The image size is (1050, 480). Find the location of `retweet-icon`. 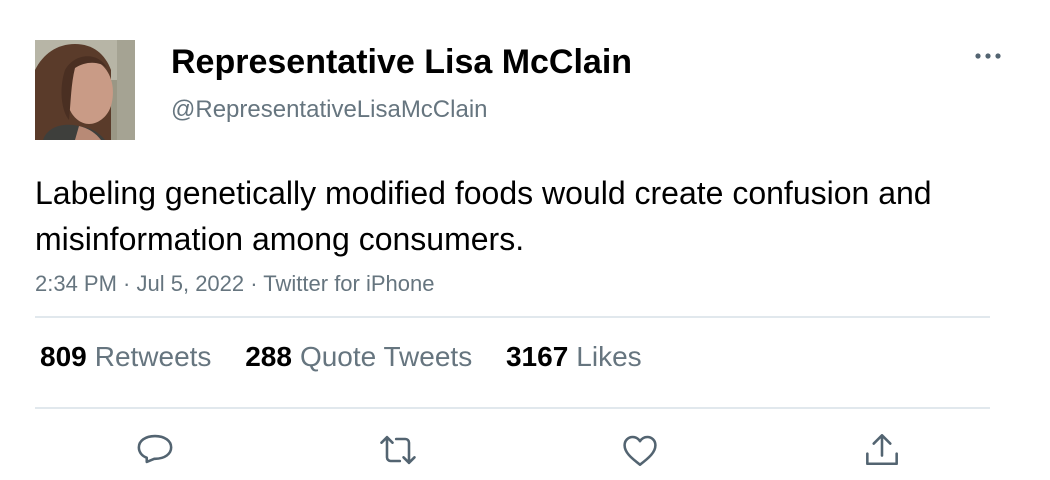

retweet-icon is located at coordinates (398, 450).